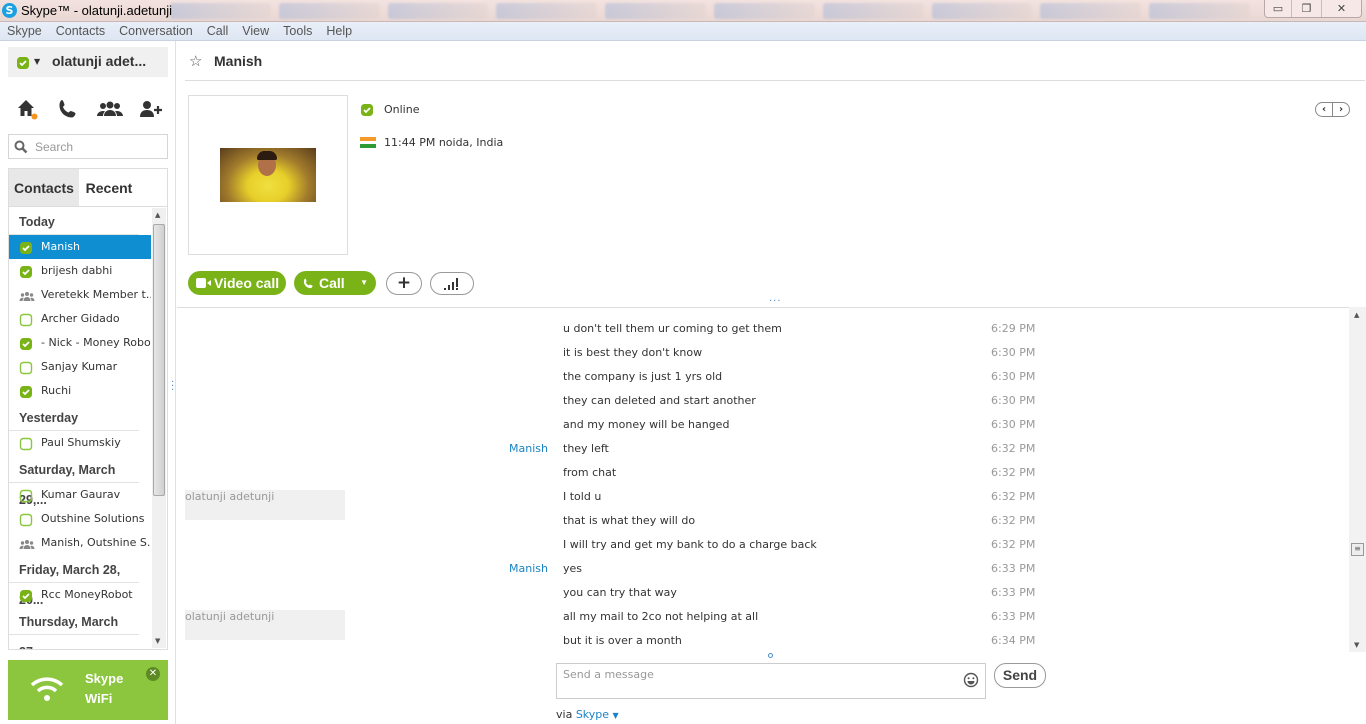  I want to click on promo-line1: Skype, so click(104, 678).